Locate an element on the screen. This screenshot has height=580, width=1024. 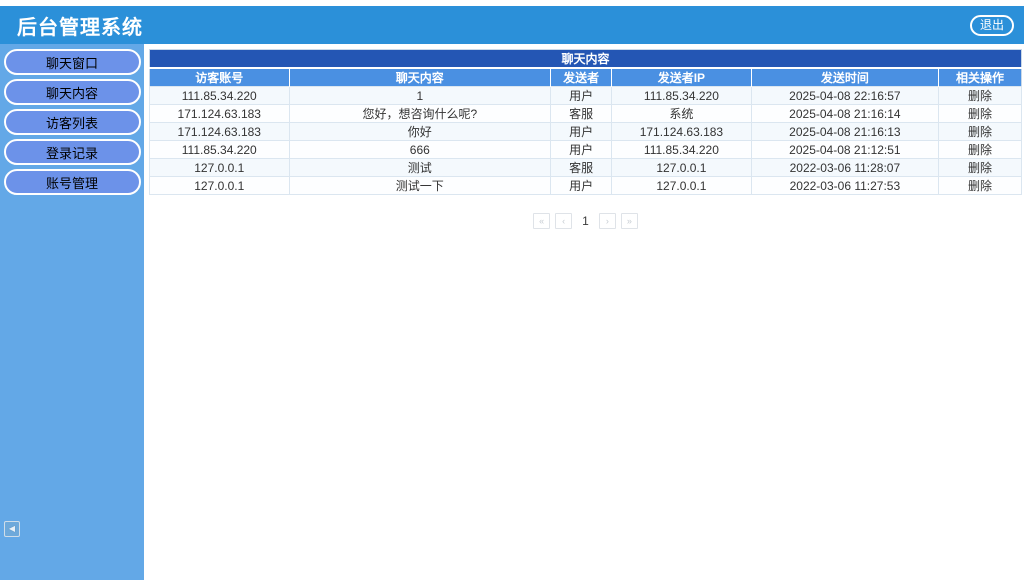
chat-content-cell: 666 is located at coordinates (420, 149).